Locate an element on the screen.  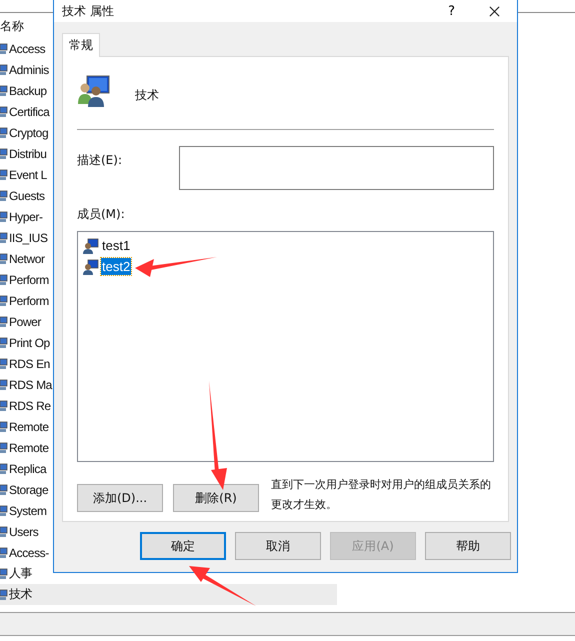
group-list-item: Print Op is located at coordinates (26, 342).